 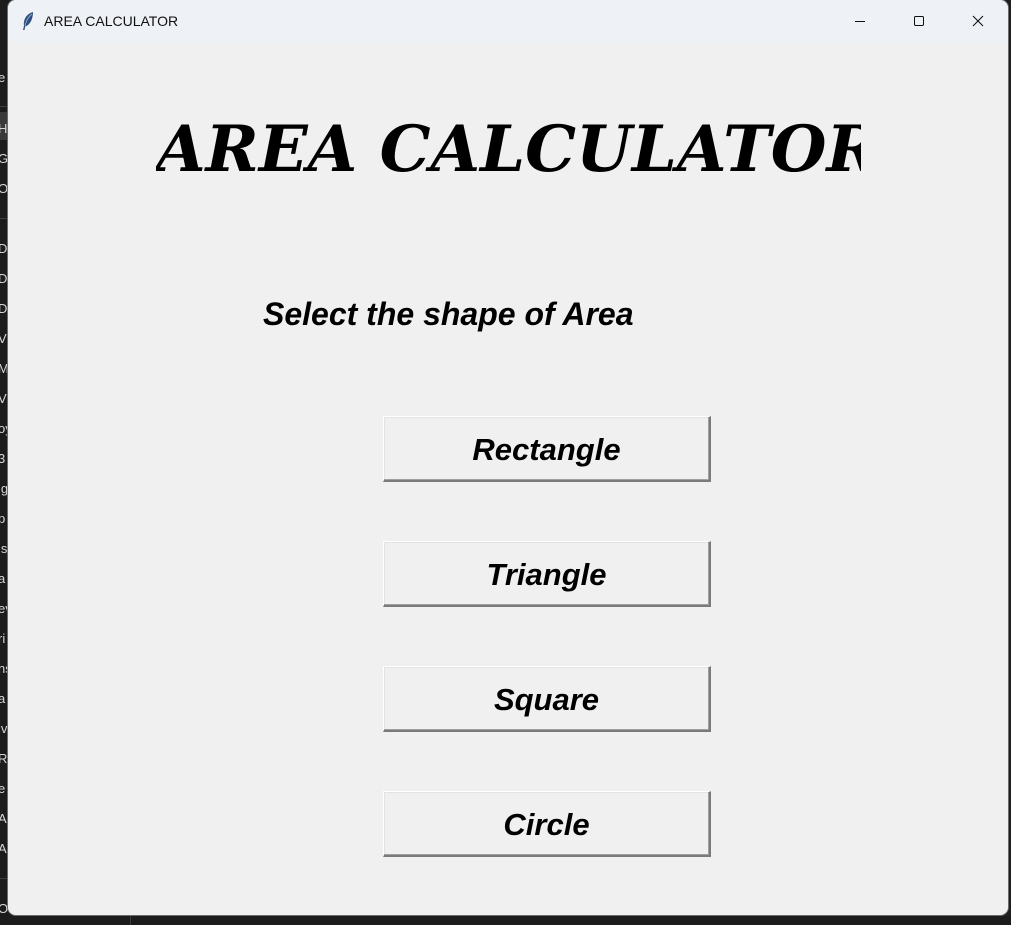 I want to click on rectangle-button: Rectangle, so click(x=547, y=449).